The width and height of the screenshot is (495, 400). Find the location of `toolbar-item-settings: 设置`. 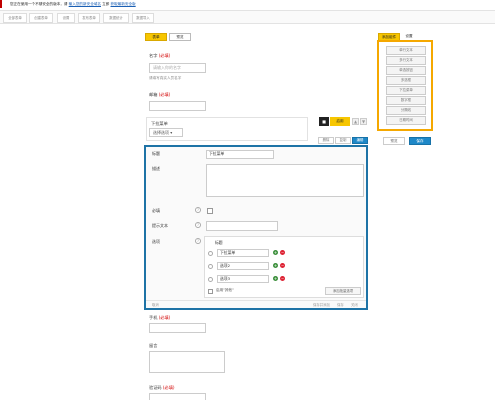

toolbar-item-settings: 设置 is located at coordinates (66, 18).